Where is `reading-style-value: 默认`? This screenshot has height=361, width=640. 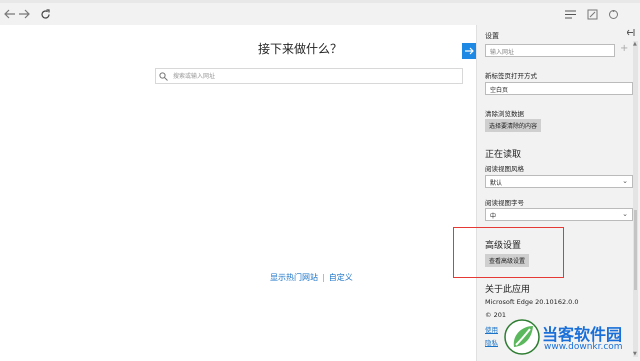
reading-style-value: 默认 is located at coordinates (496, 183).